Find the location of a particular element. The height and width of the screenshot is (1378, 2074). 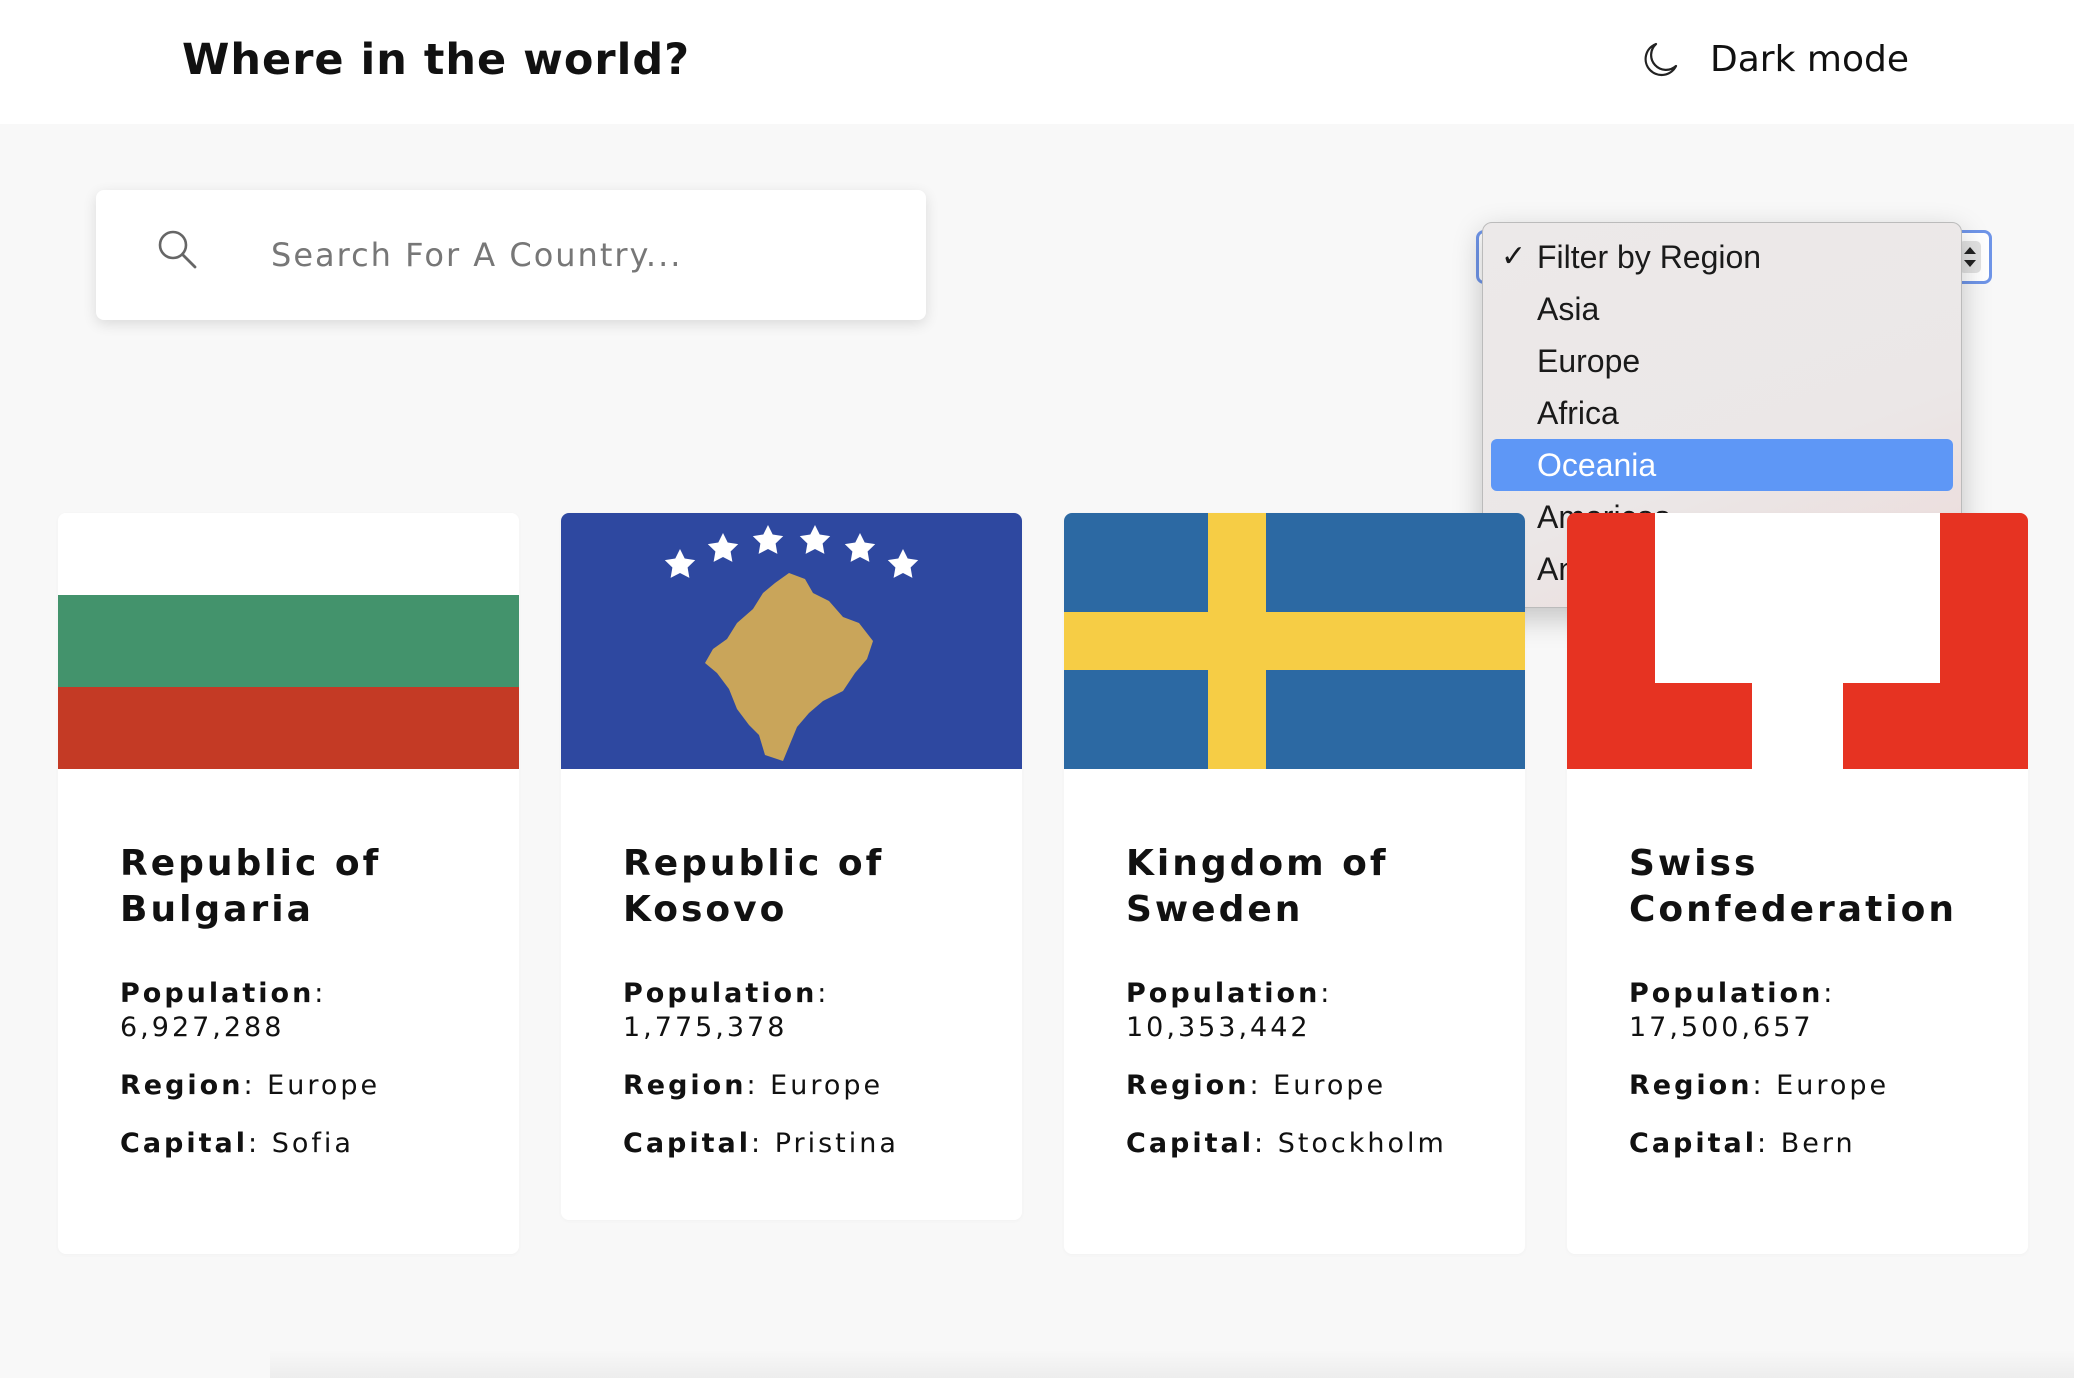

capital-value: Bern is located at coordinates (1818, 1143).